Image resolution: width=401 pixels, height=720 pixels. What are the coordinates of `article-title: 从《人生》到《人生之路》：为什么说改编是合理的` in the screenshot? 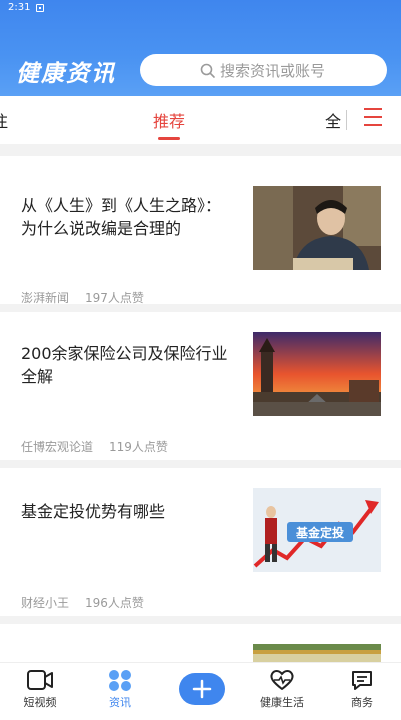 It's located at (121, 217).